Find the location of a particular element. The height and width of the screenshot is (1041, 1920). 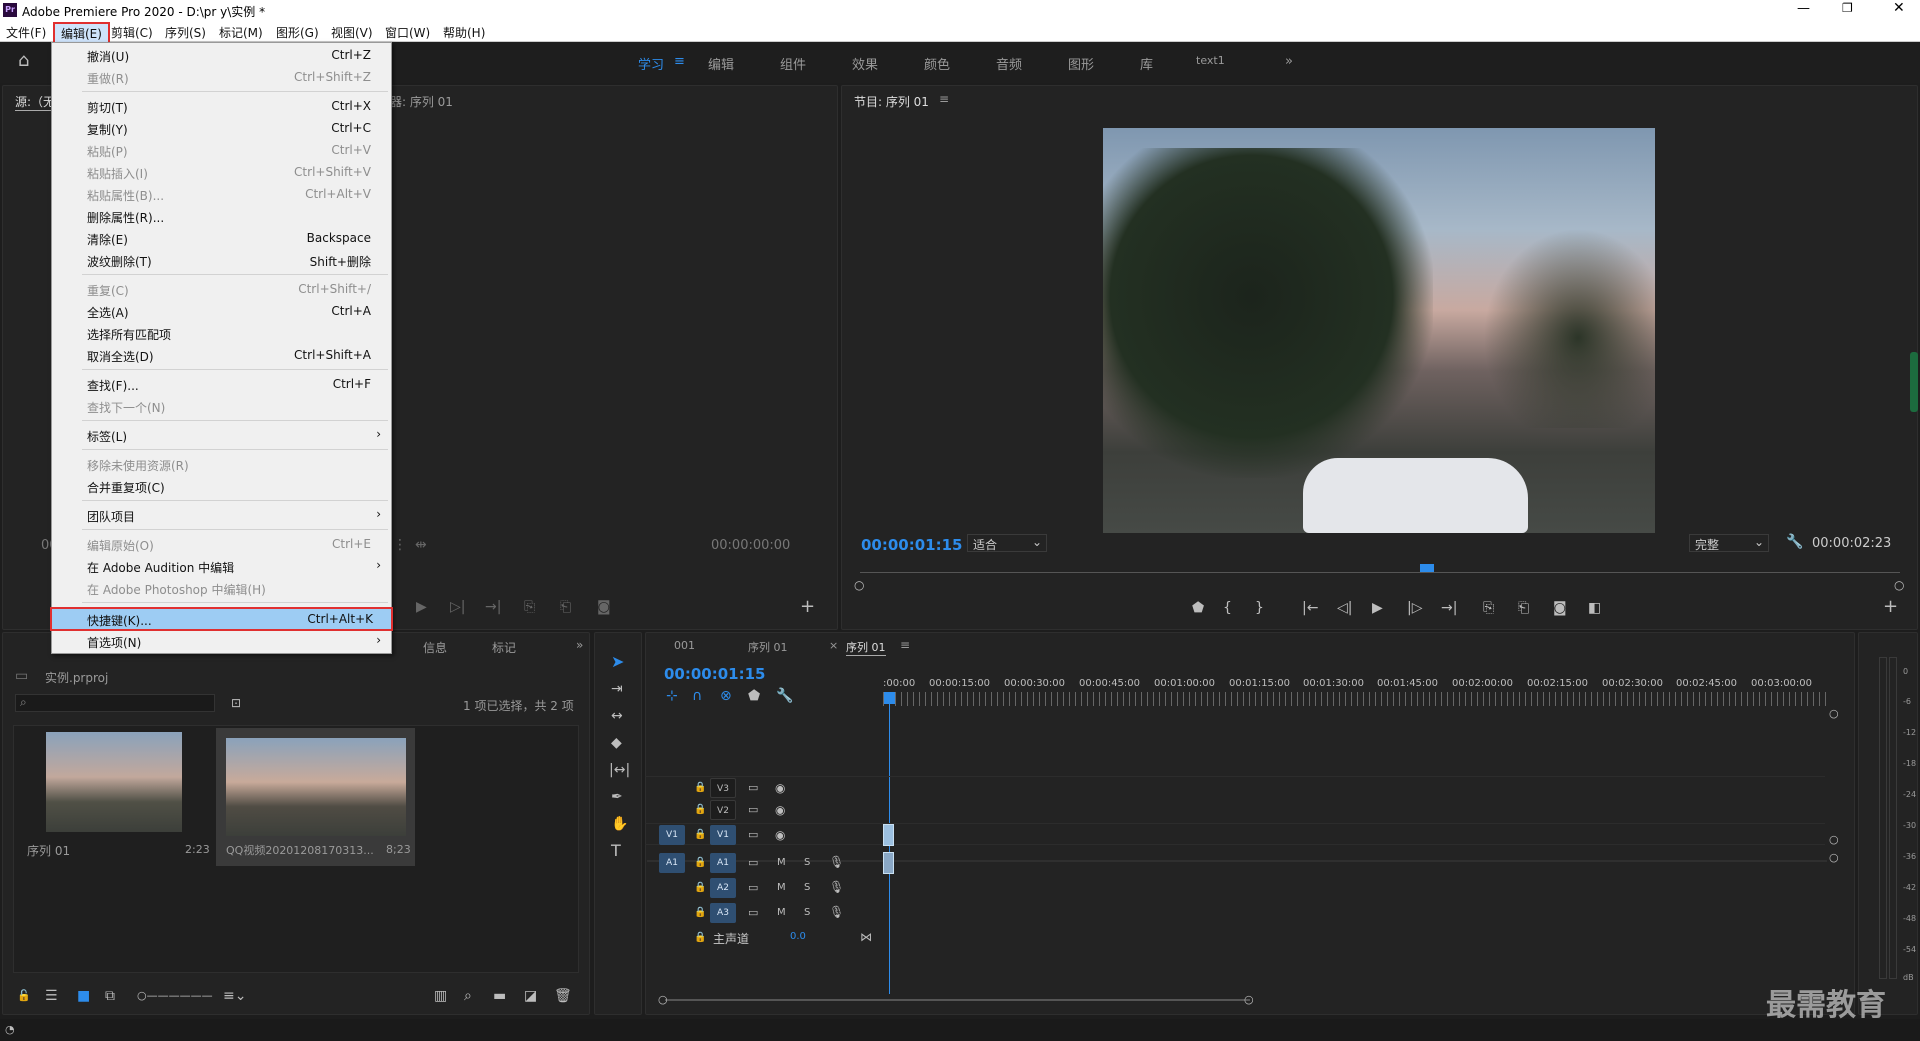

wrench-icon: 🔧 is located at coordinates (1794, 542).